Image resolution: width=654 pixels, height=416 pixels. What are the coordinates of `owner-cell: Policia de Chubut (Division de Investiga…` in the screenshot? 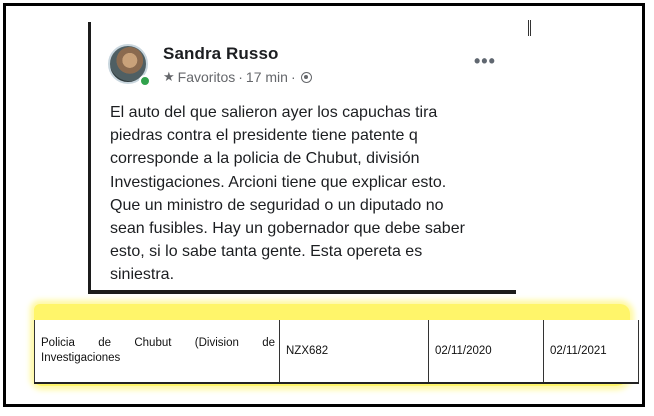 It's located at (157, 352).